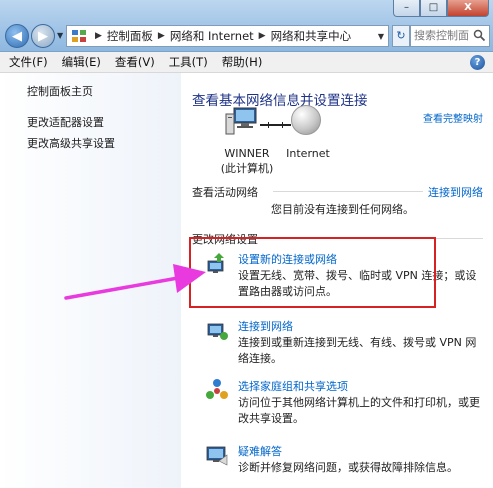 This screenshot has height=488, width=493. What do you see at coordinates (265, 326) in the screenshot?
I see `connect-to-network-task-link: 连接到网络` at bounding box center [265, 326].